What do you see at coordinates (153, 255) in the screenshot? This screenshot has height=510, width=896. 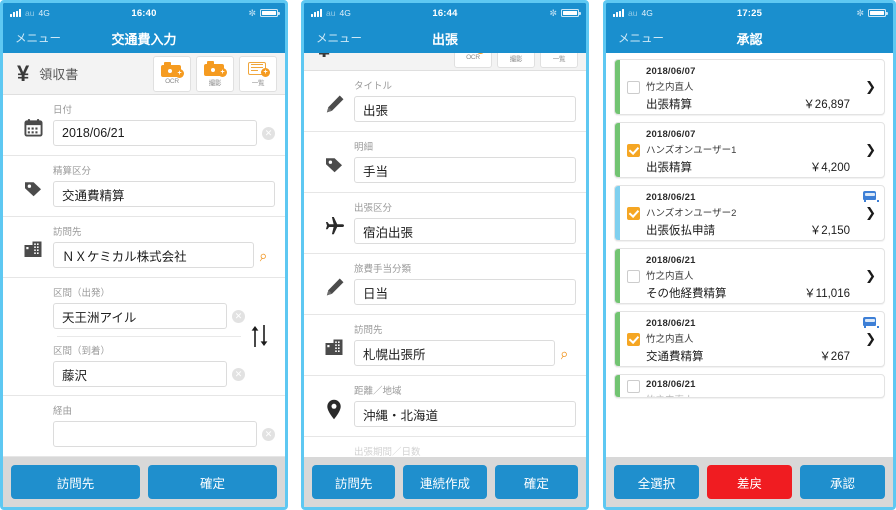 I see `destination-input: ＮＸケミカル株式会社` at bounding box center [153, 255].